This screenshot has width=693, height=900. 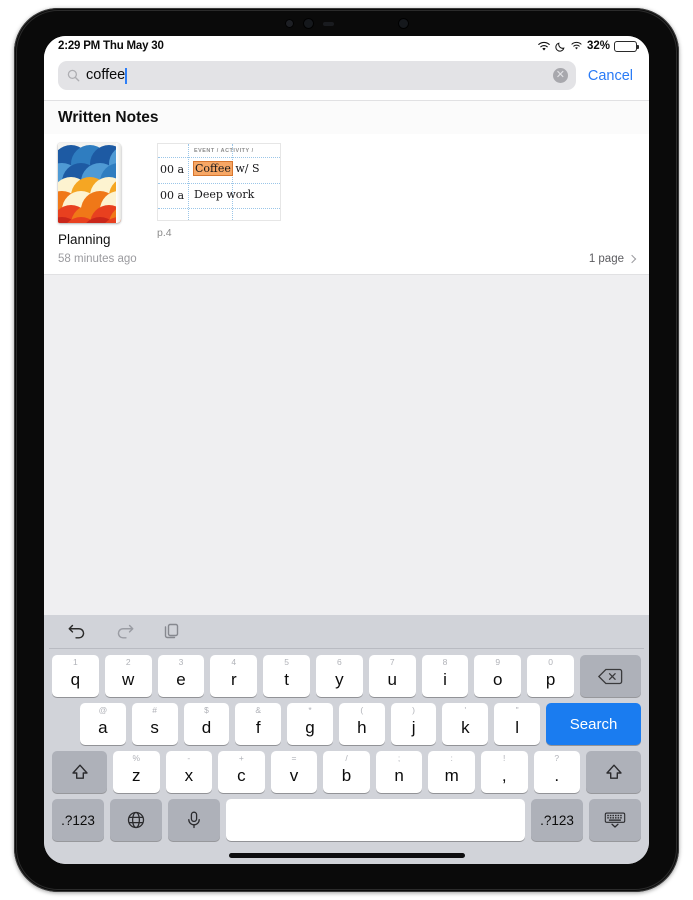 What do you see at coordinates (606, 259) in the screenshot?
I see `result-page-count-label: 1 page` at bounding box center [606, 259].